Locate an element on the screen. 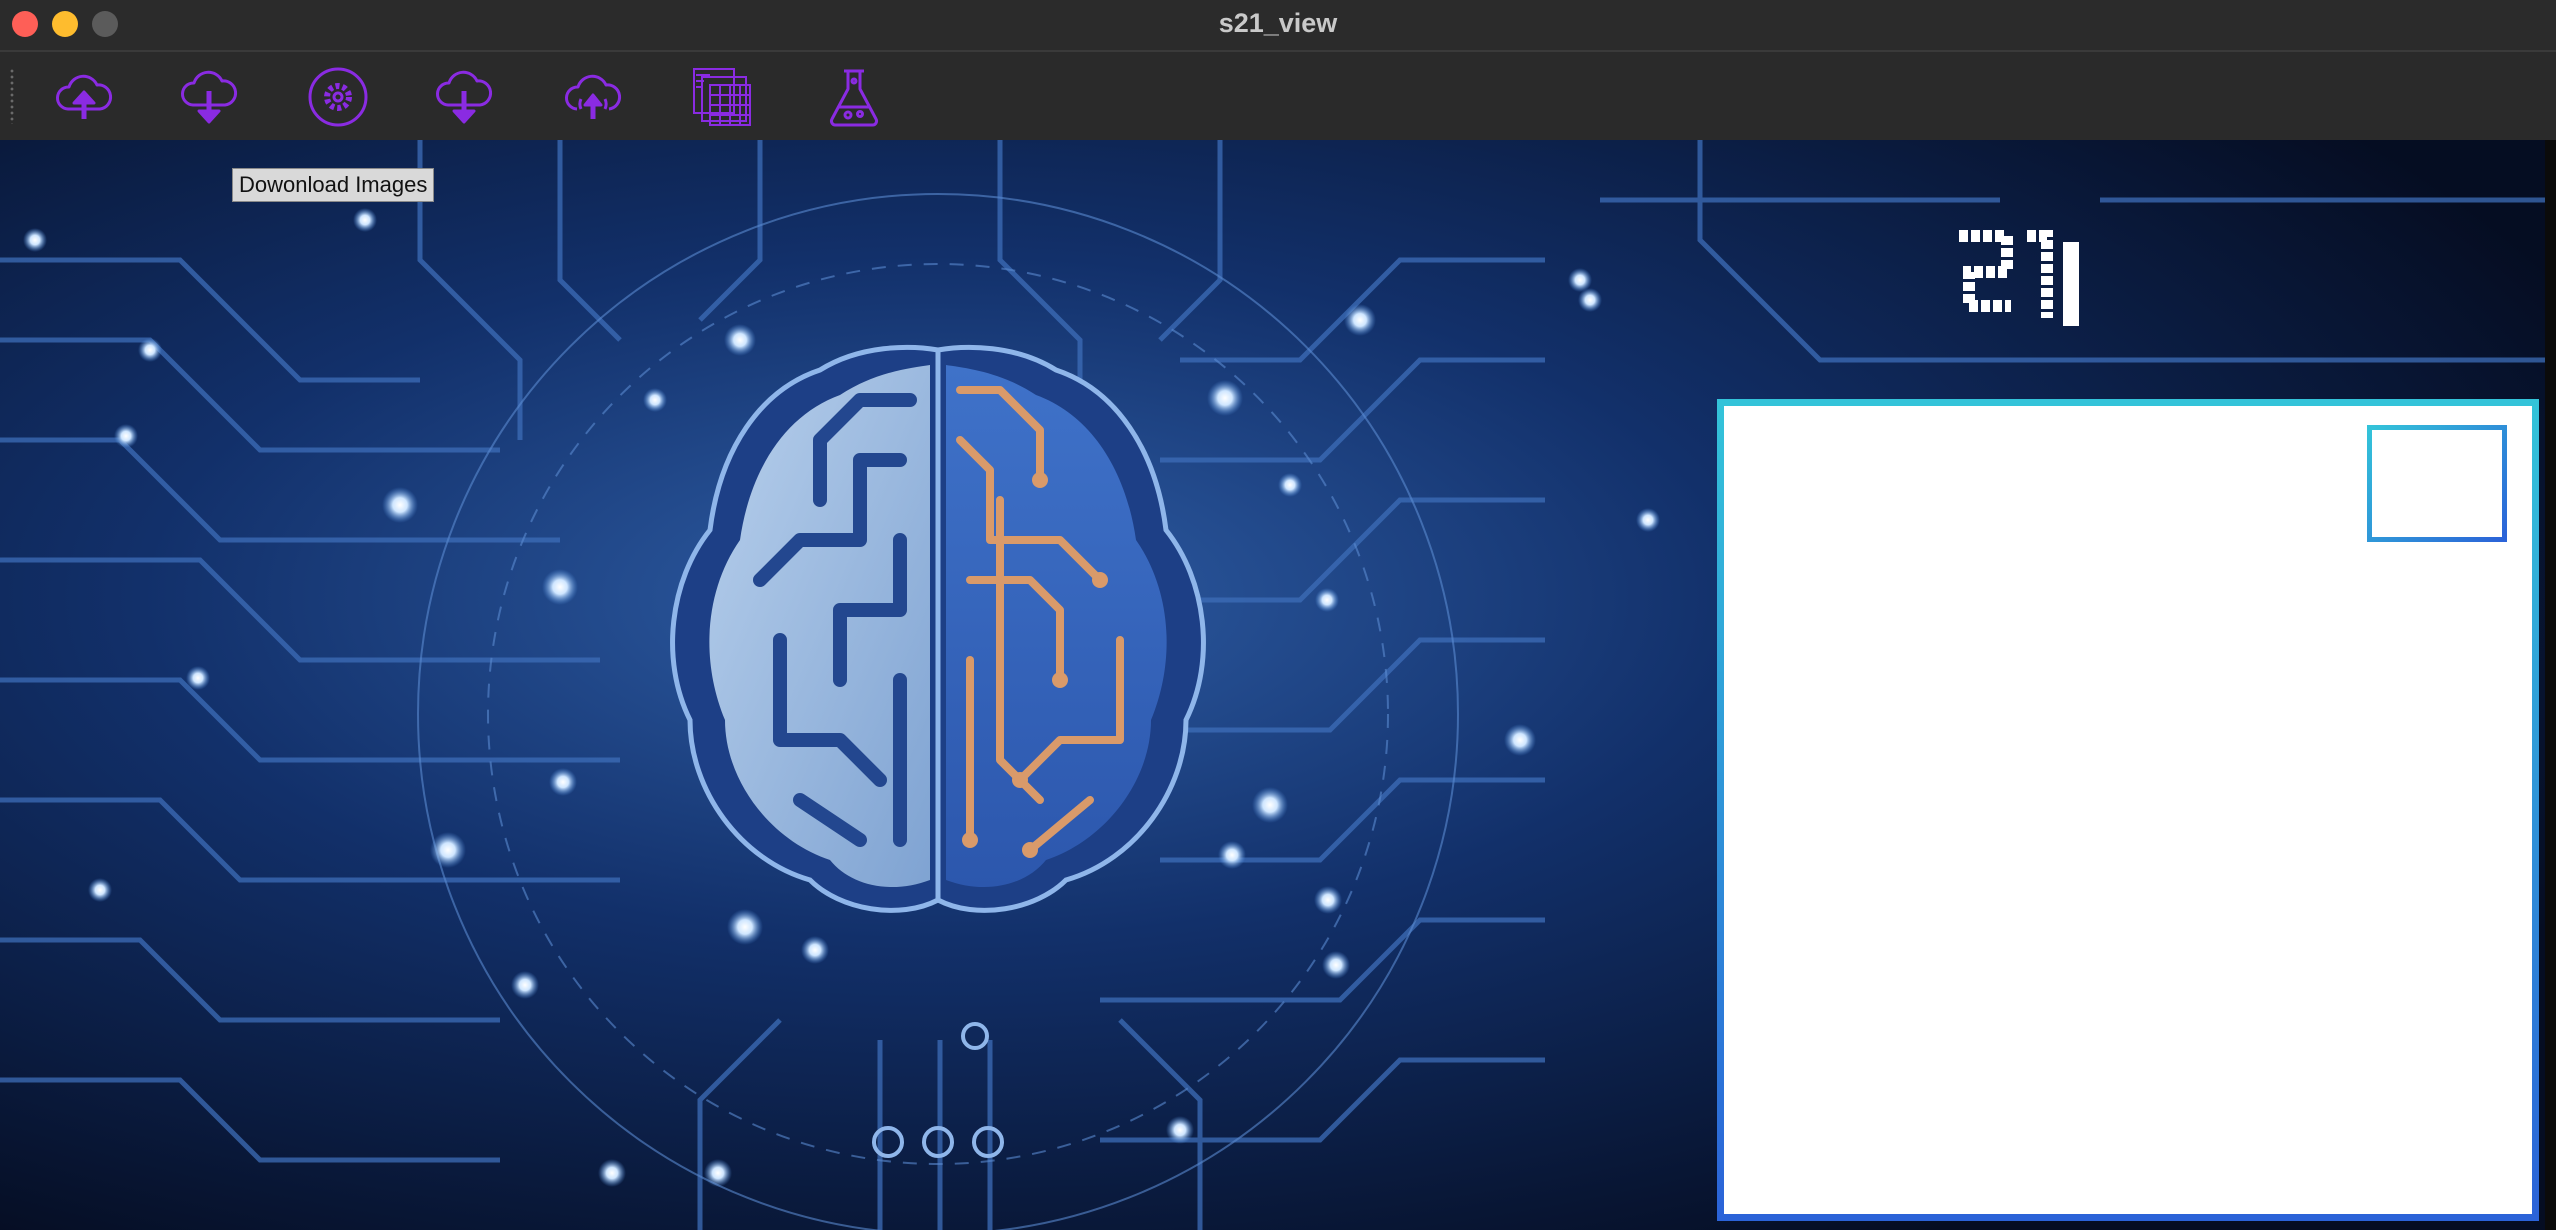 This screenshot has width=2556, height=1230. toolbar-tooltip: Dowonload Images is located at coordinates (333, 185).